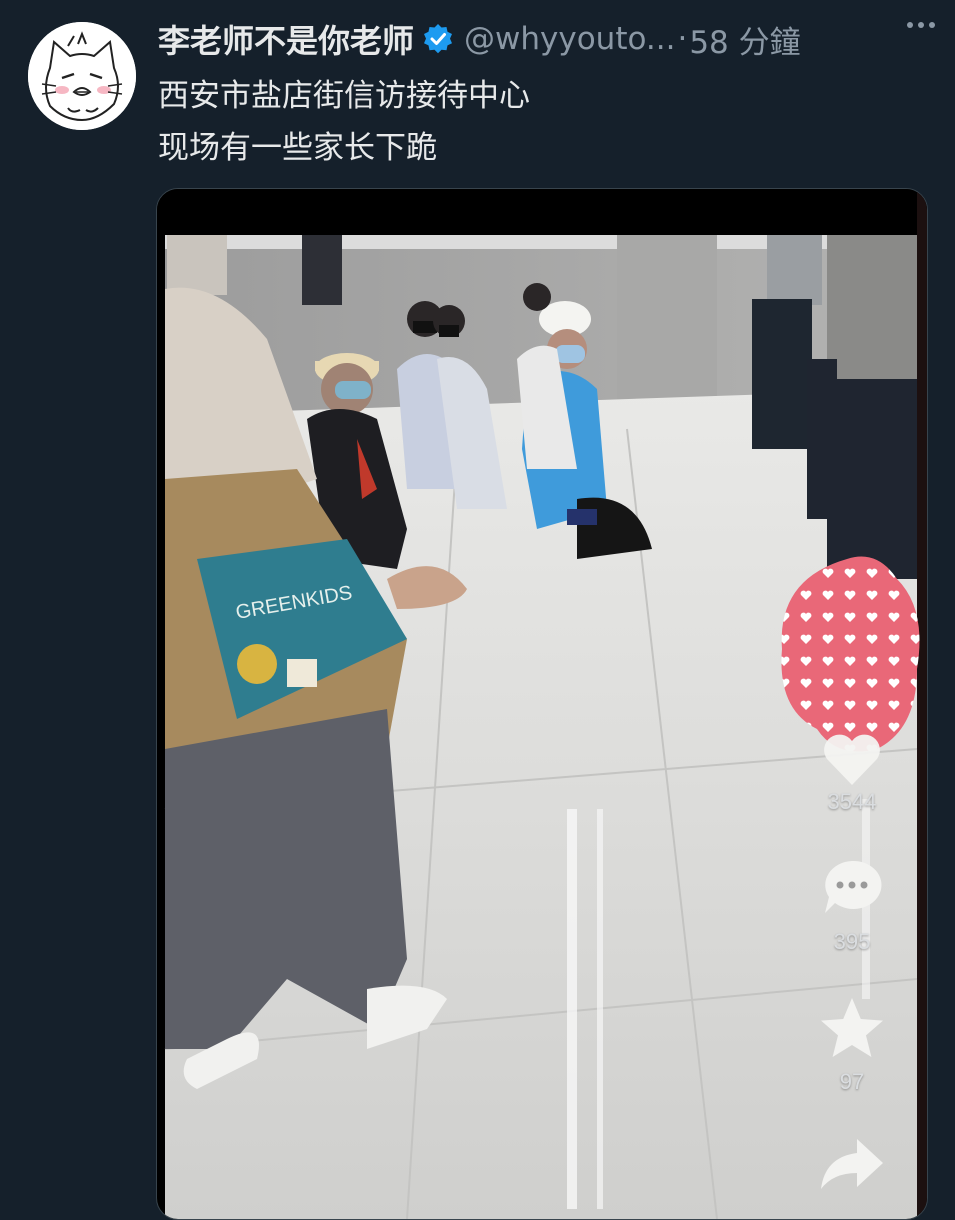 Image resolution: width=955 pixels, height=1220 pixels. Describe the element at coordinates (852, 801) in the screenshot. I see `like-count: 3544` at that location.